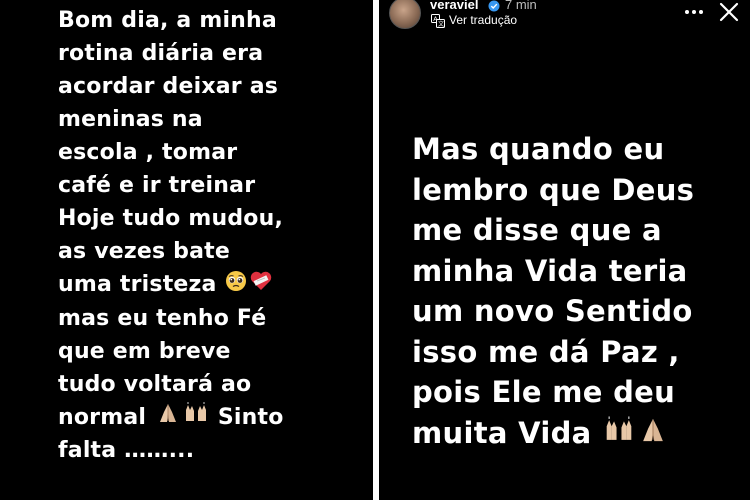 The image size is (750, 500). What do you see at coordinates (494, 6) in the screenshot?
I see `verified-badge-icon` at bounding box center [494, 6].